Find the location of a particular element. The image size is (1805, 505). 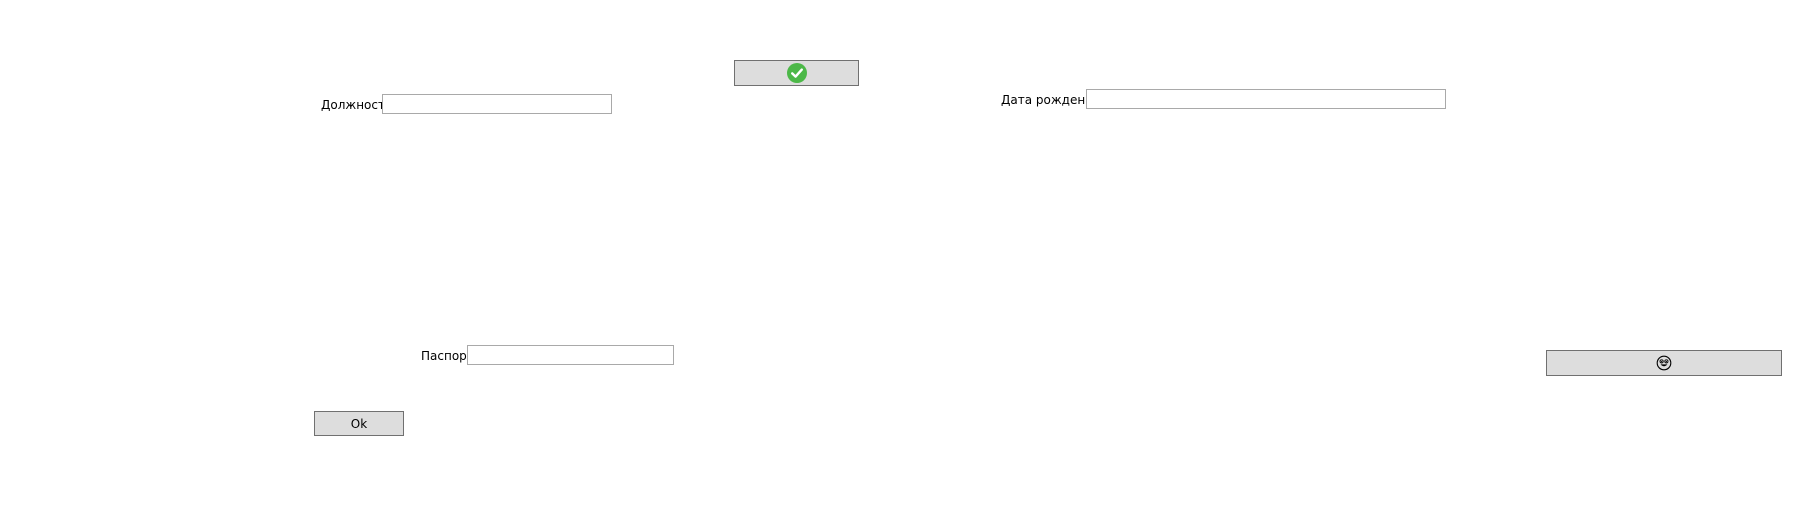

emoji-button is located at coordinates (1664, 363).